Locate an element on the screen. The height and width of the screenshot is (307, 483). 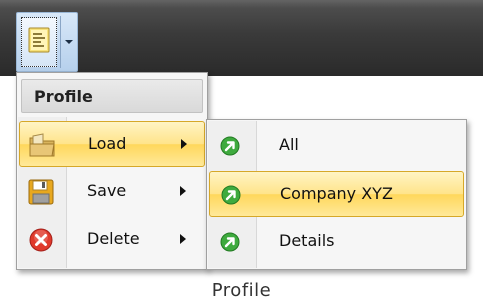
floppy-disk-icon is located at coordinates (41, 192).